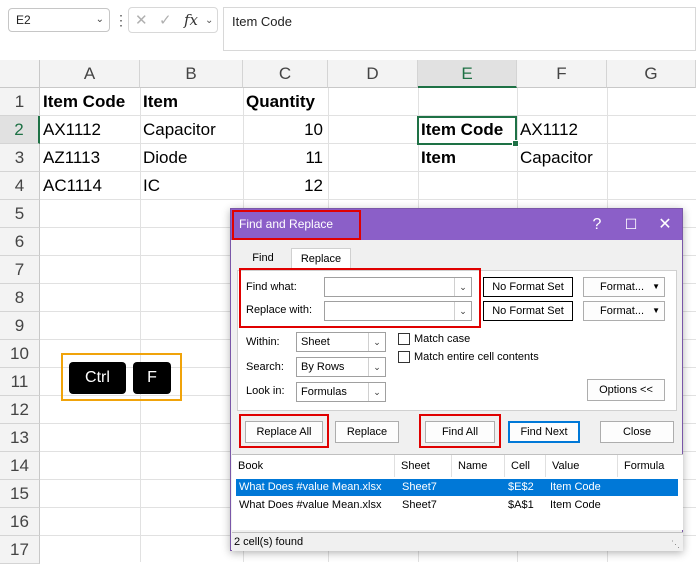 This screenshot has width=696, height=564. Describe the element at coordinates (20, 438) in the screenshot. I see `row-header-13: 13` at that location.